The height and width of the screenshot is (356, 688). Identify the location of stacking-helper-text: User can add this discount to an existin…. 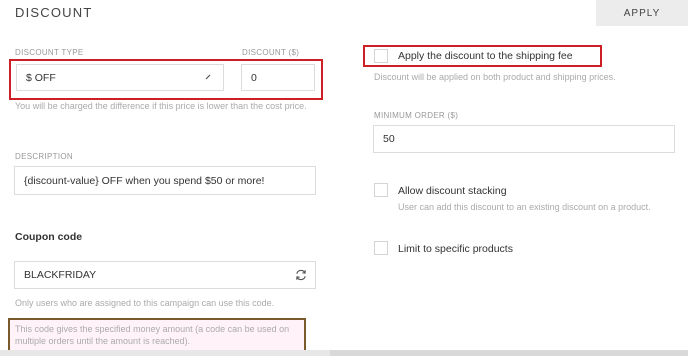
(524, 207).